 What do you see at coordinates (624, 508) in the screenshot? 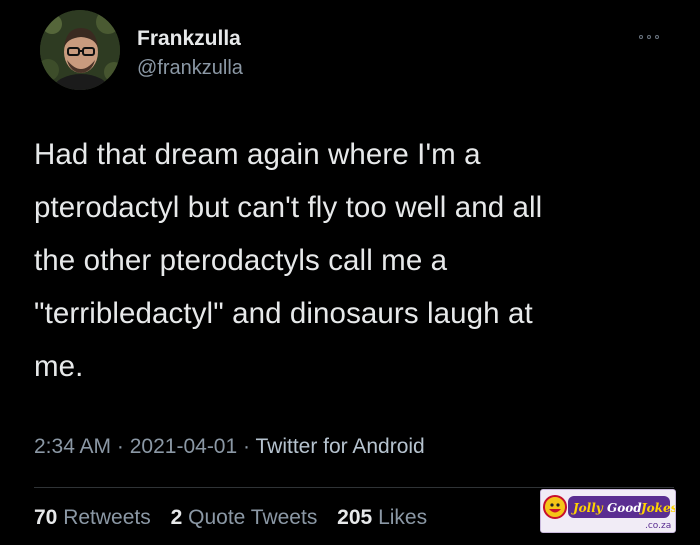
I see `svg-text: Good` at bounding box center [624, 508].